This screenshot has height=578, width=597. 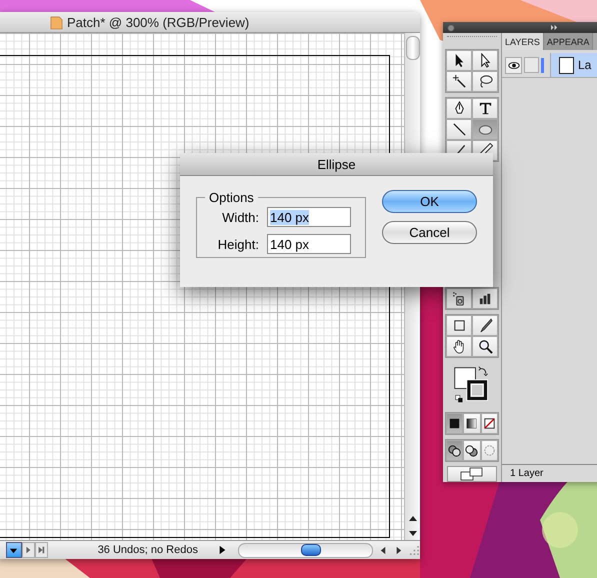 What do you see at coordinates (451, 28) in the screenshot?
I see `close-icon` at bounding box center [451, 28].